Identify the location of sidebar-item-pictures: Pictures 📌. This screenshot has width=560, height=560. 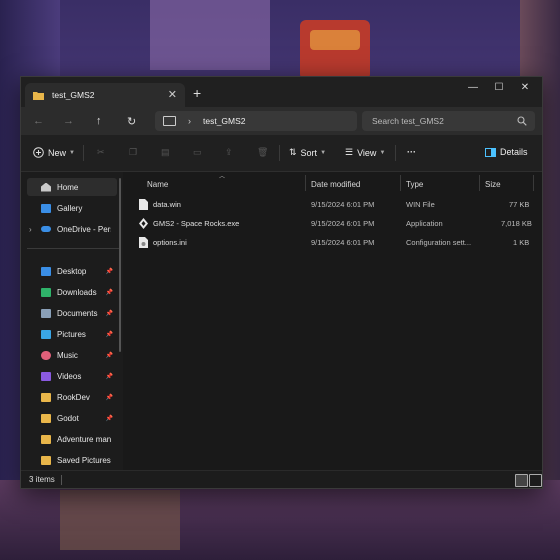
(72, 334).